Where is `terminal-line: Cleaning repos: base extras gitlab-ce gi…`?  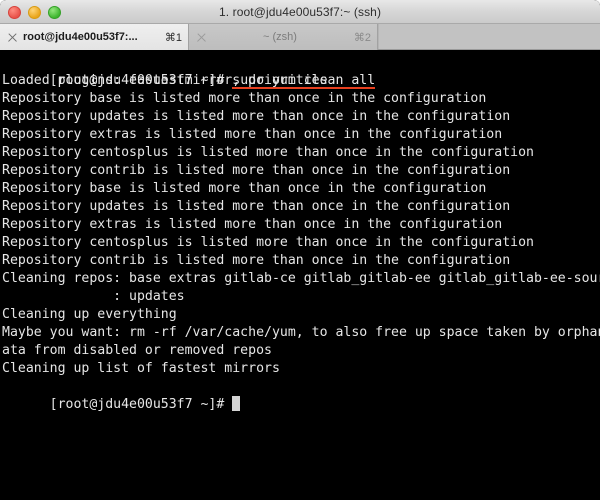
terminal-line: Cleaning repos: base extras gitlab-ce gi… is located at coordinates (301, 278).